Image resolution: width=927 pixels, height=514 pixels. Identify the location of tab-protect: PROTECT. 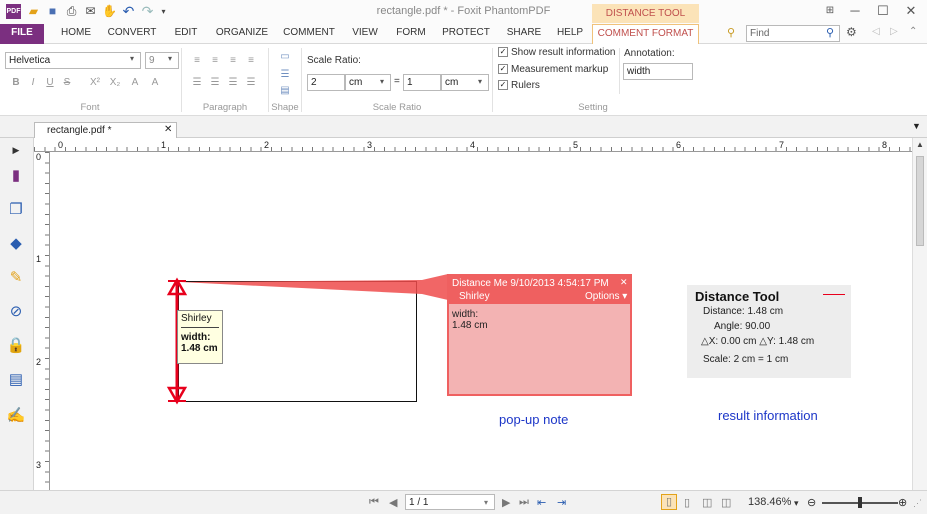
(466, 34).